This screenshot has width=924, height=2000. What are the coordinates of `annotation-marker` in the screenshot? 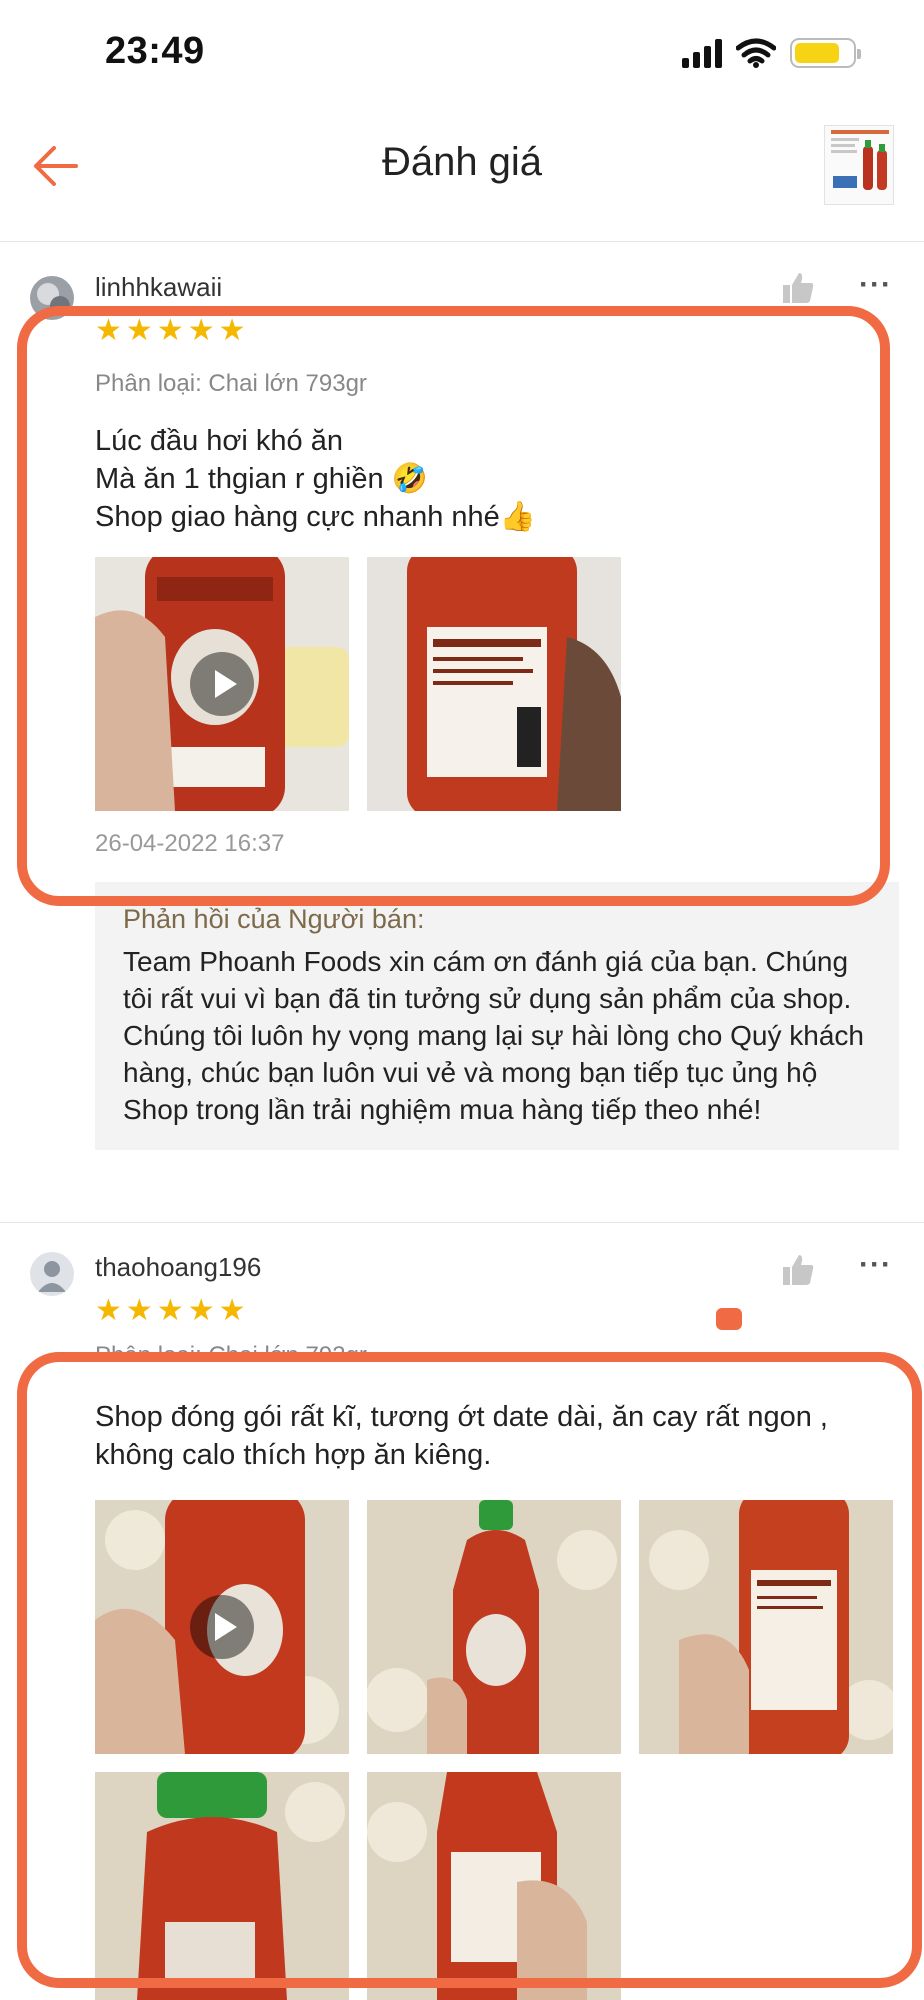 It's located at (729, 1319).